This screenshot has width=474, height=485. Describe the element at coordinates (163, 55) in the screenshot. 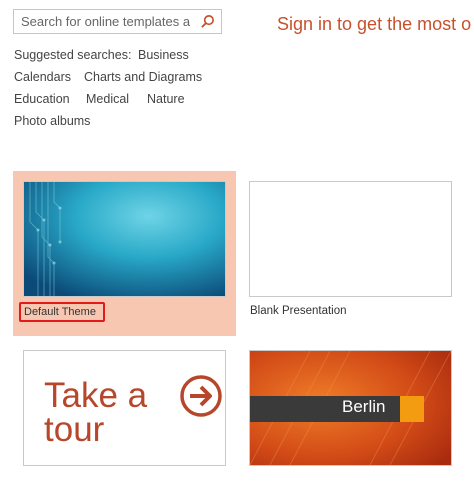

I see `suggested-search-business: Business` at that location.